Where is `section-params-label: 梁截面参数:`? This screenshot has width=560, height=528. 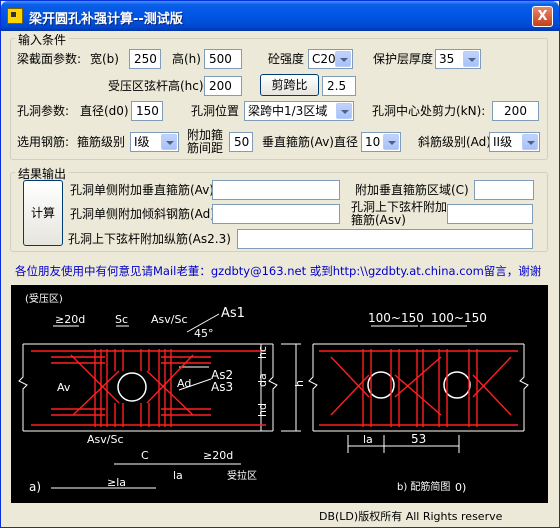
section-params-label: 梁截面参数: is located at coordinates (49, 59).